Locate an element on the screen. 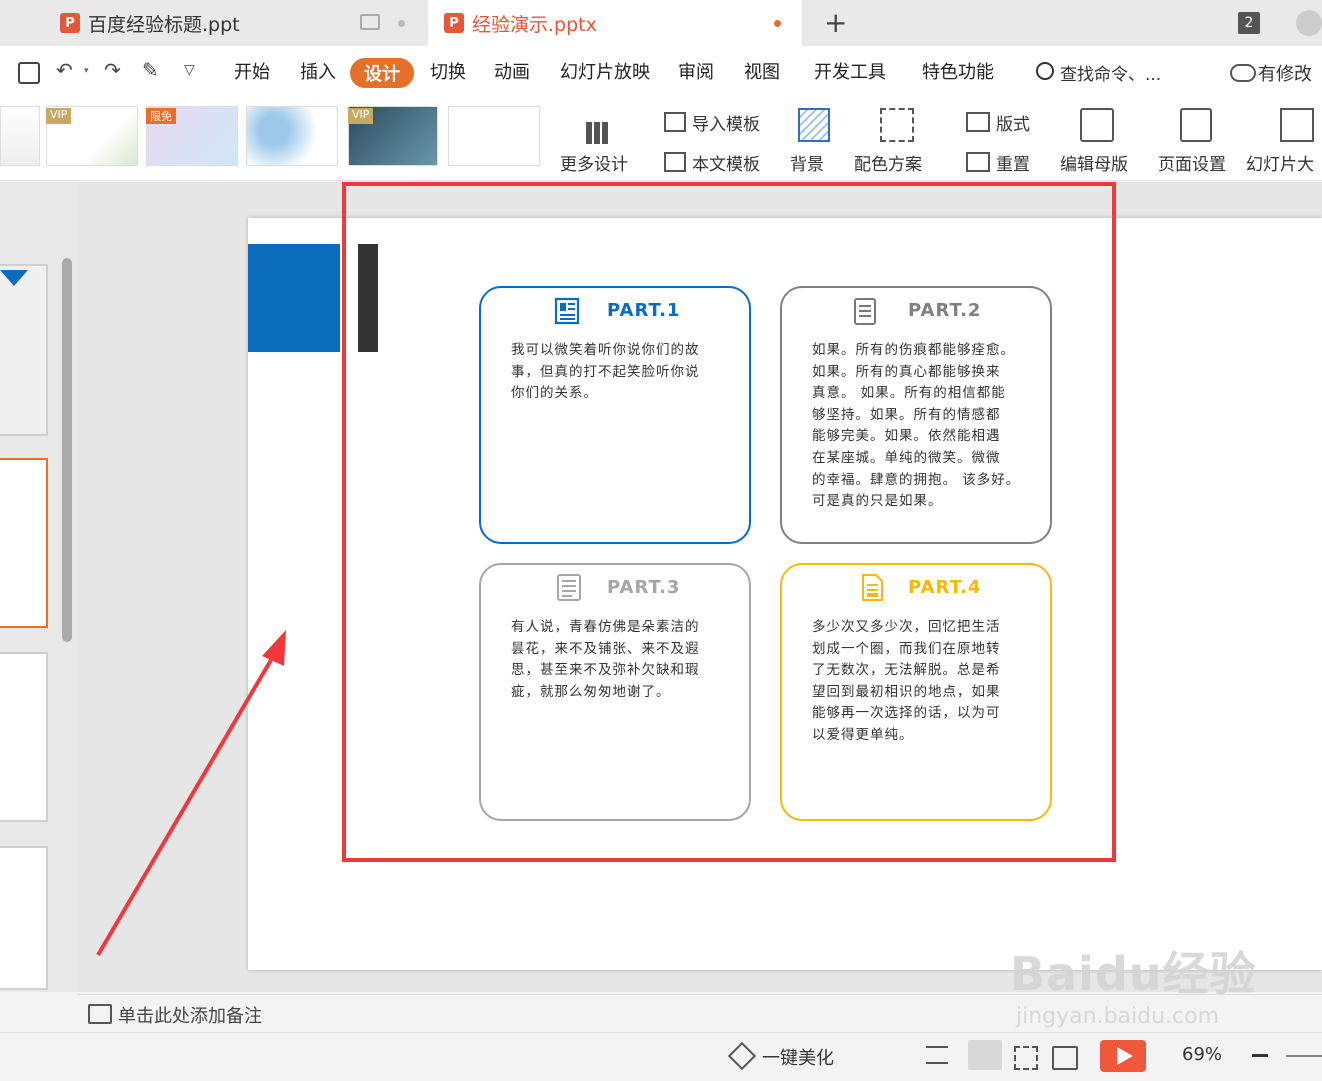 The height and width of the screenshot is (1081, 1322). background-button: 背景 is located at coordinates (807, 162).